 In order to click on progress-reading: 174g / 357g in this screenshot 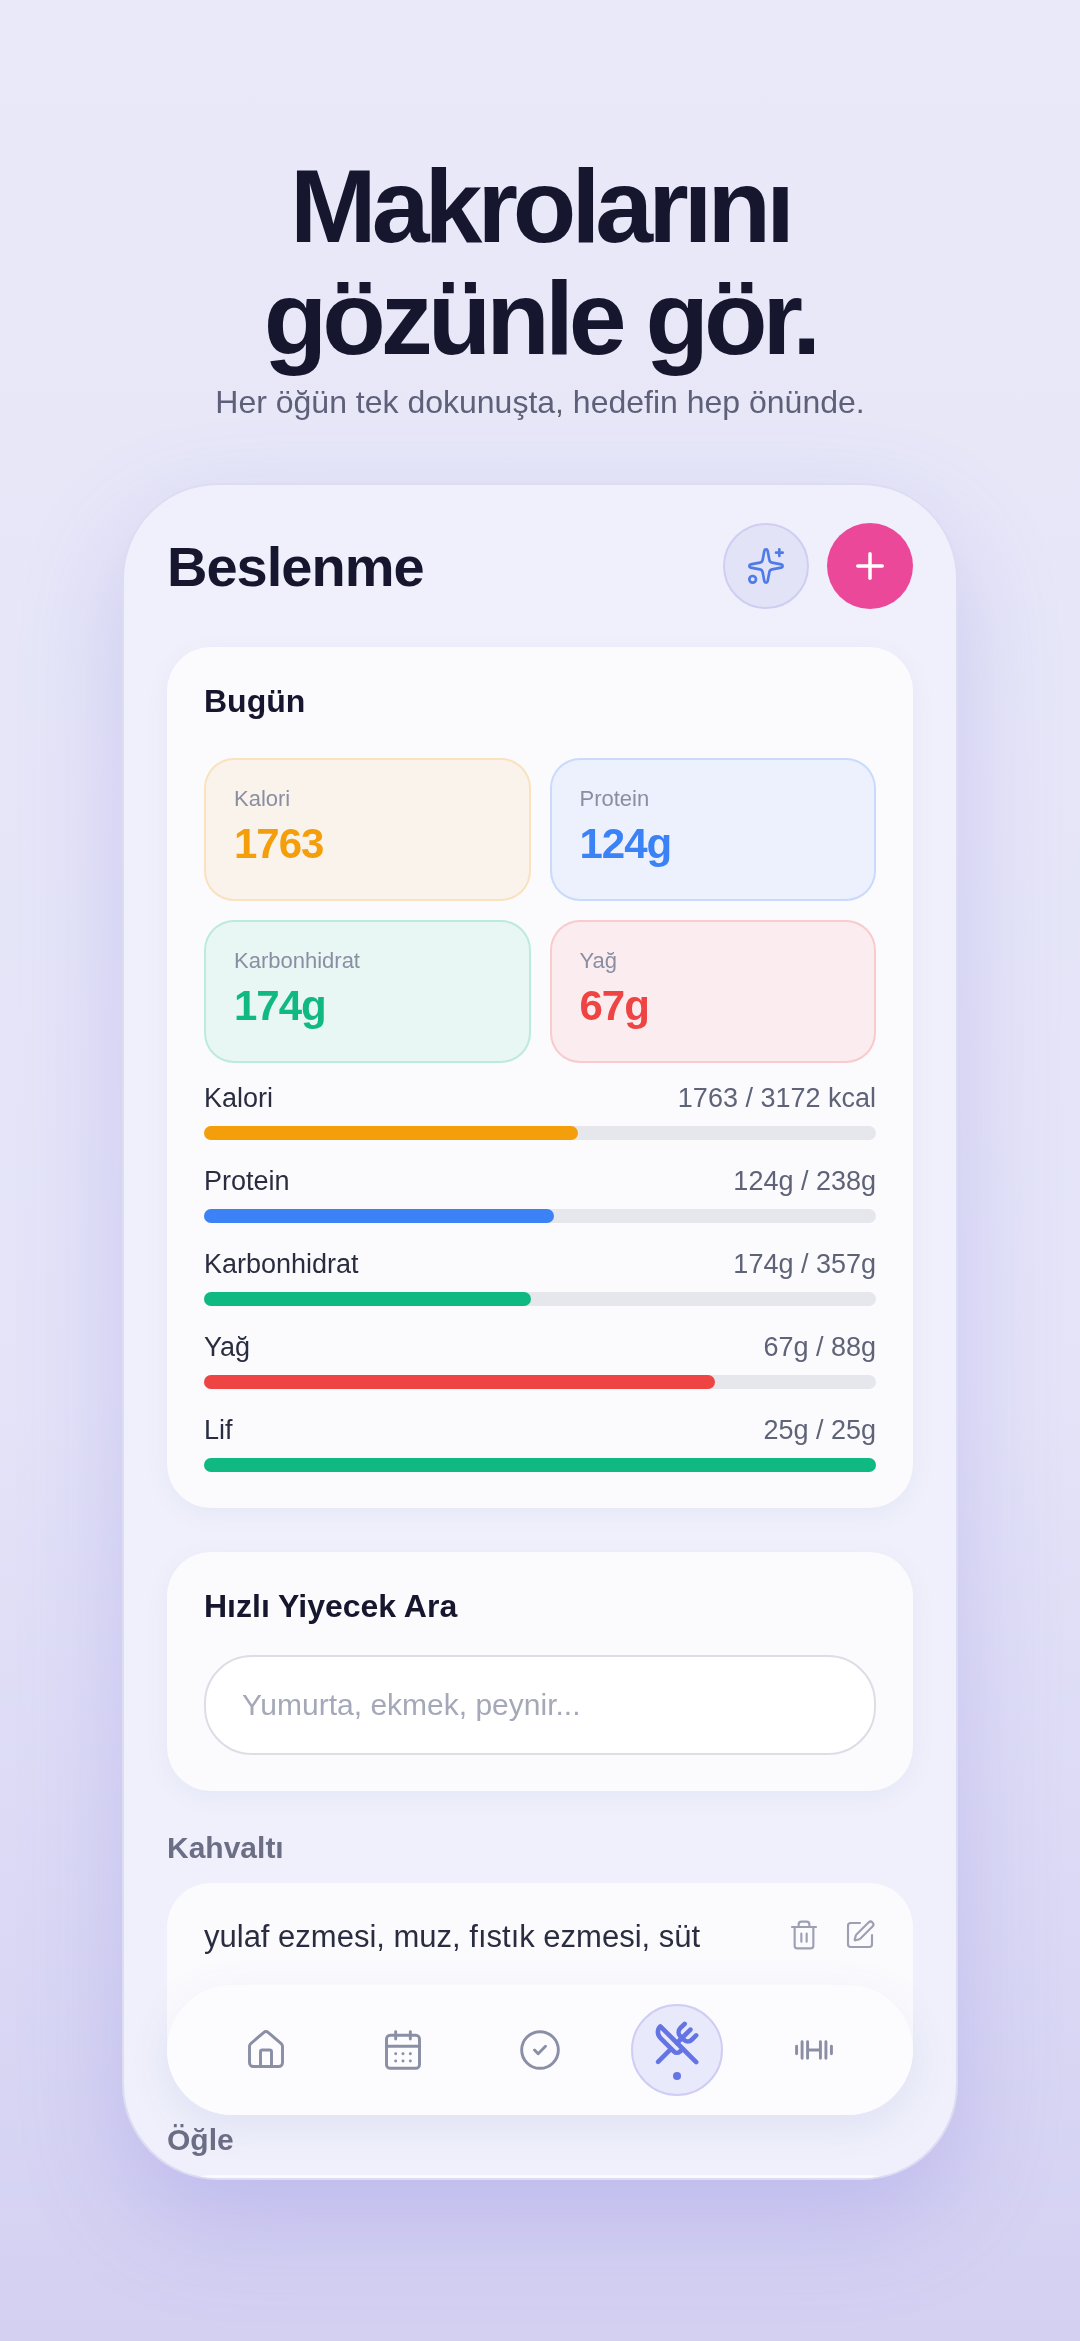, I will do `click(804, 1264)`.